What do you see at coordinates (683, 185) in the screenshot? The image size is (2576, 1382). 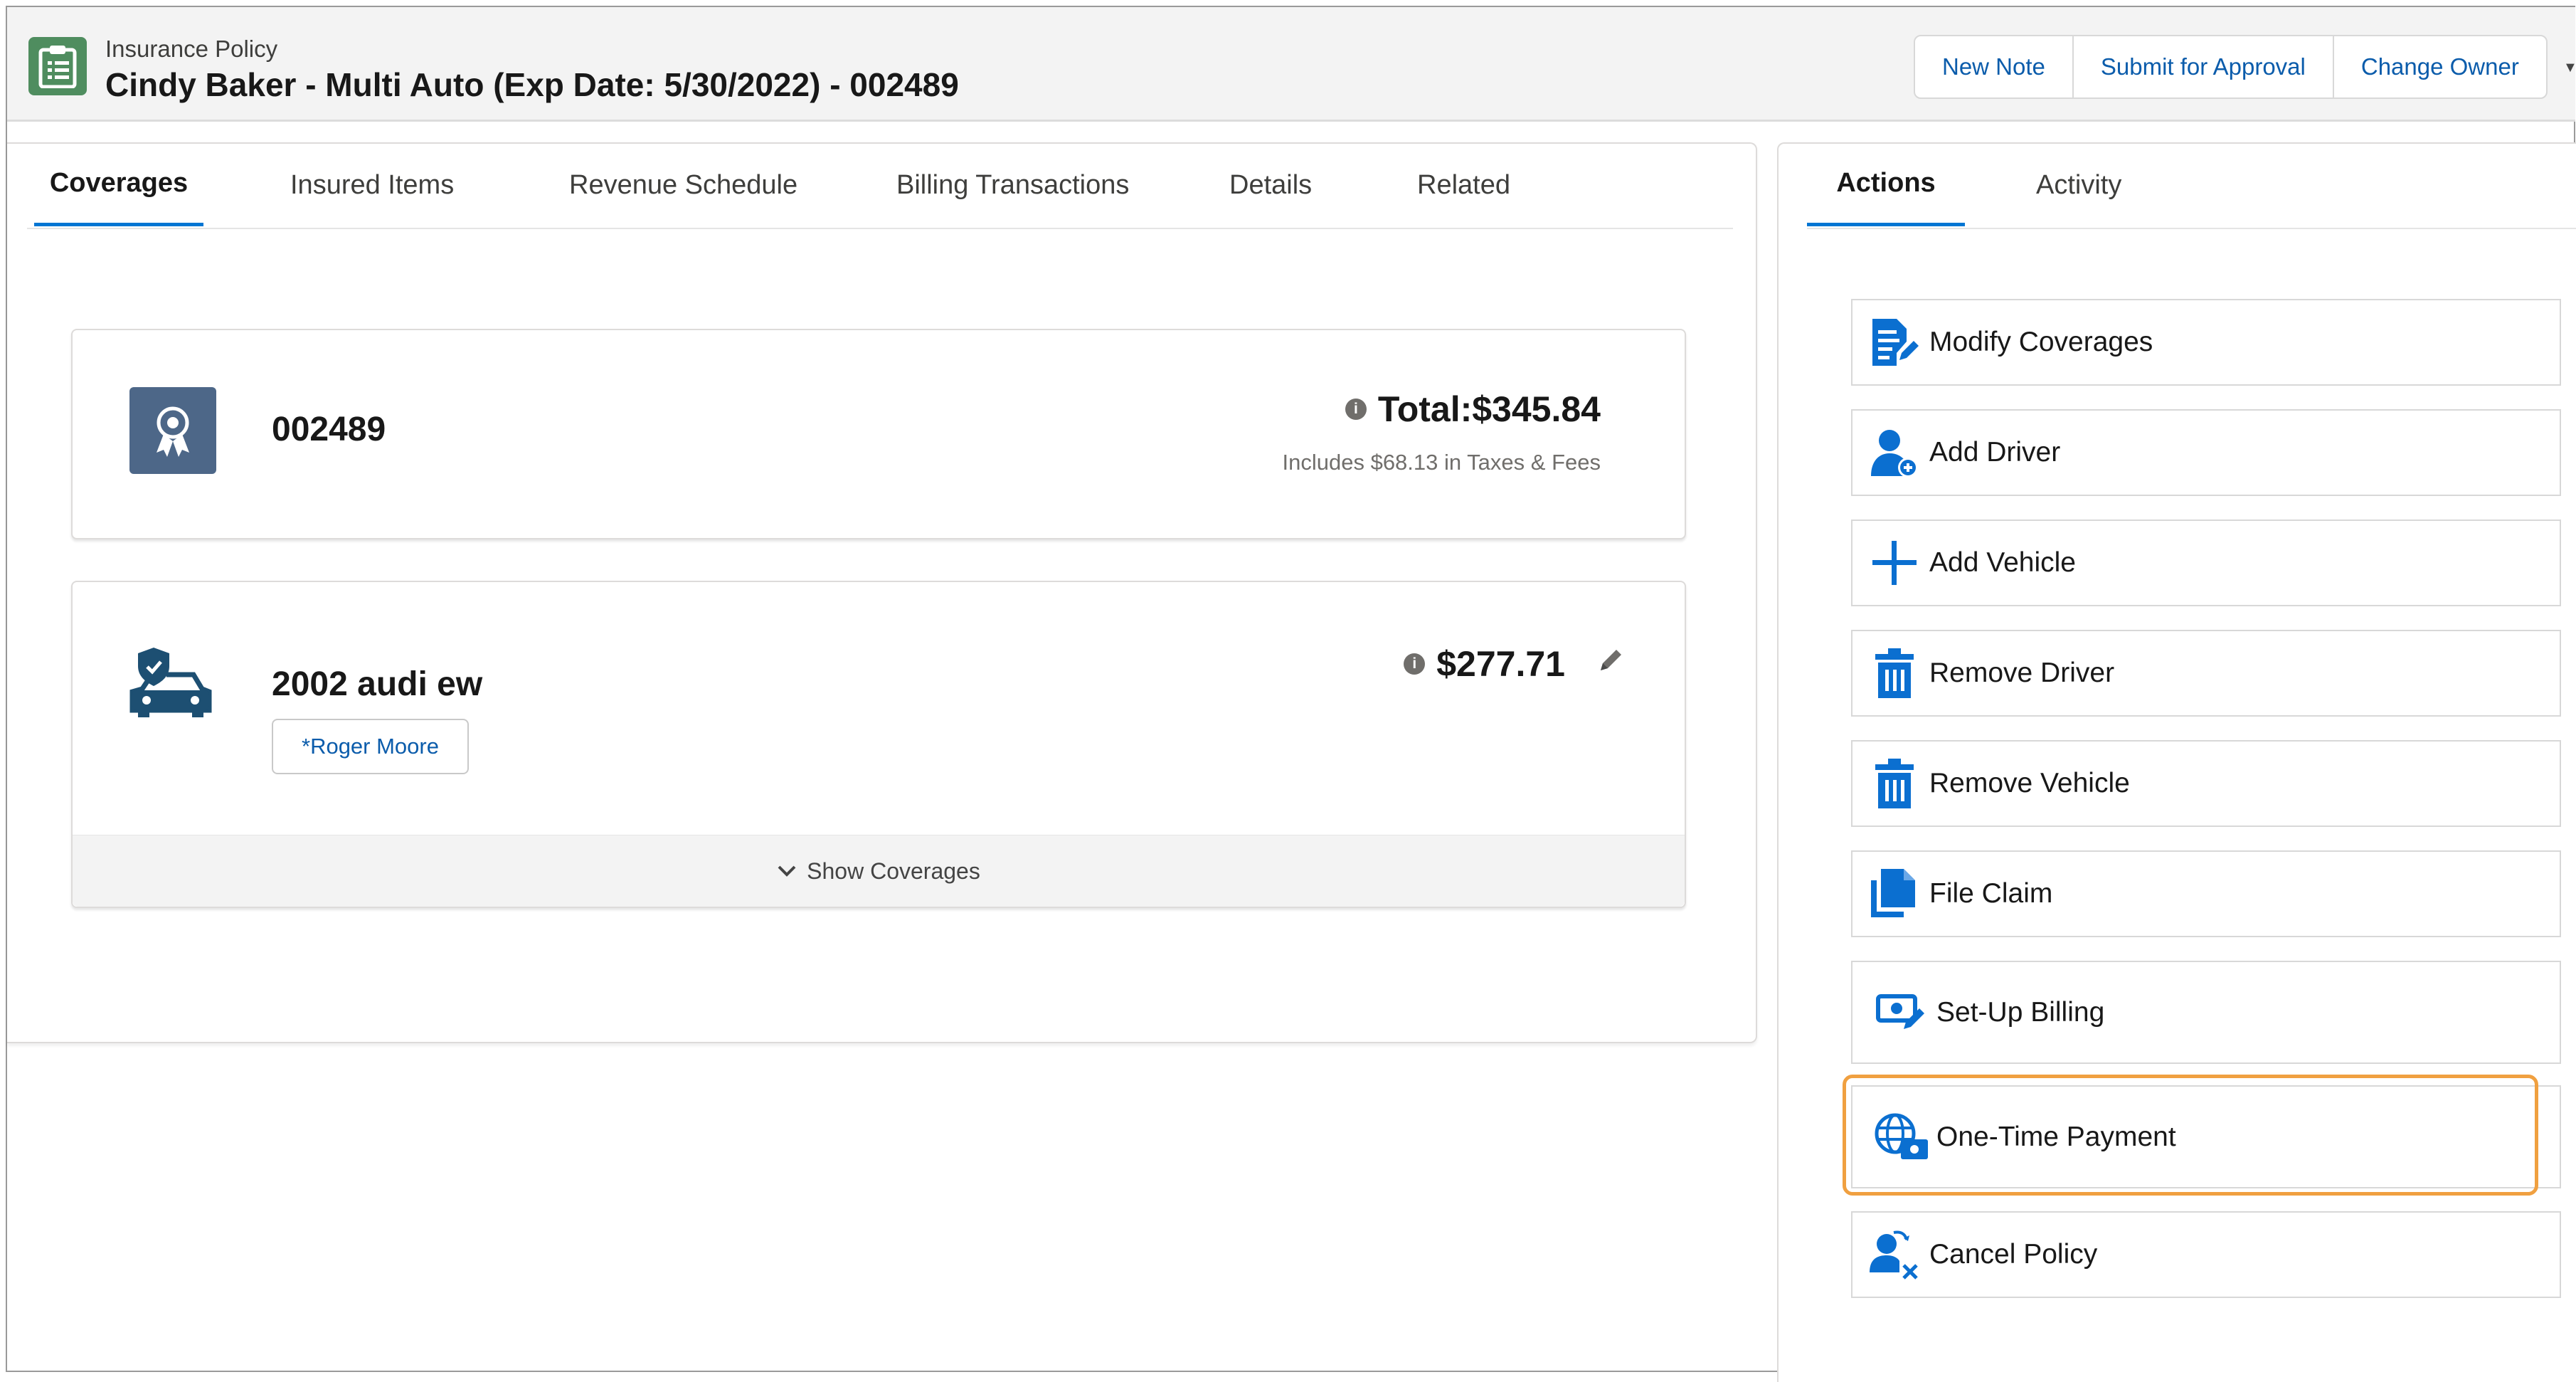 I see `tab-revenue-schedule: Revenue Schedule` at bounding box center [683, 185].